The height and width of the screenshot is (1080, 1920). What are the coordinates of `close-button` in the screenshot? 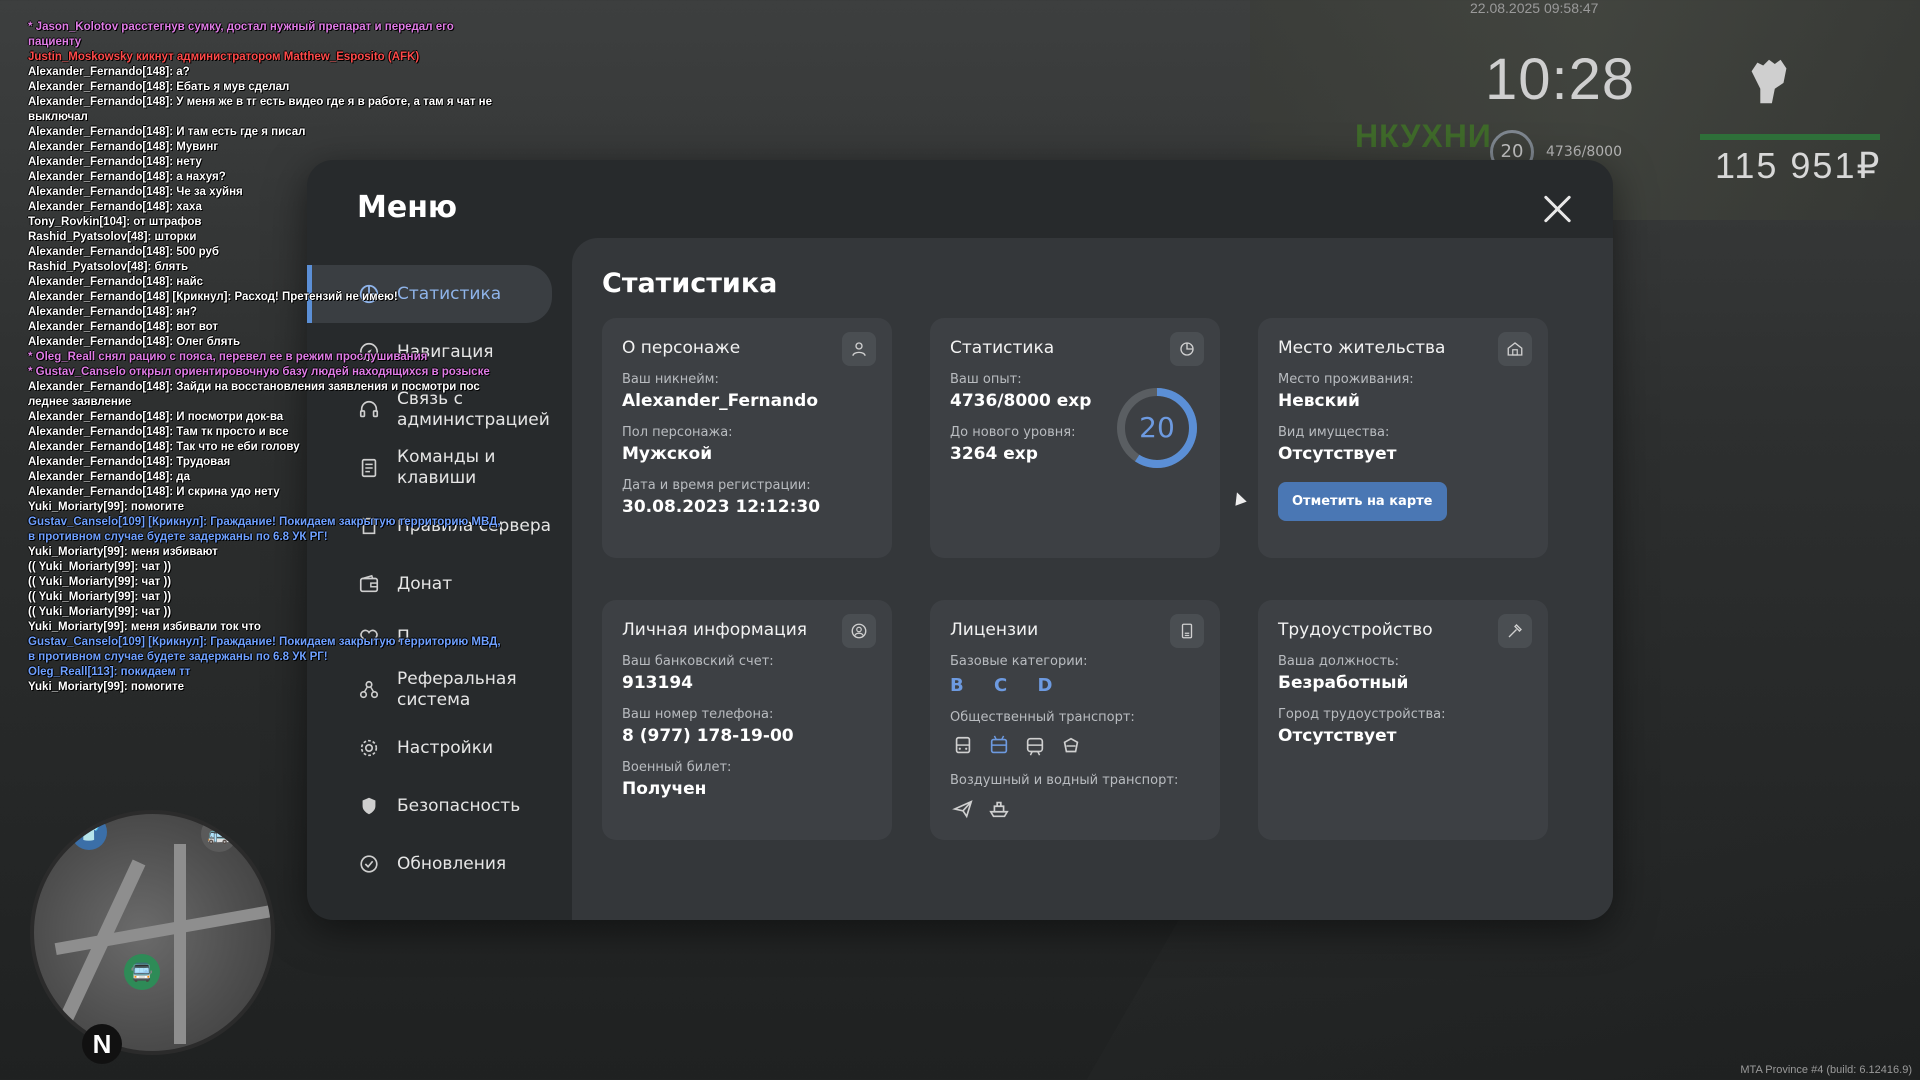 It's located at (1558, 209).